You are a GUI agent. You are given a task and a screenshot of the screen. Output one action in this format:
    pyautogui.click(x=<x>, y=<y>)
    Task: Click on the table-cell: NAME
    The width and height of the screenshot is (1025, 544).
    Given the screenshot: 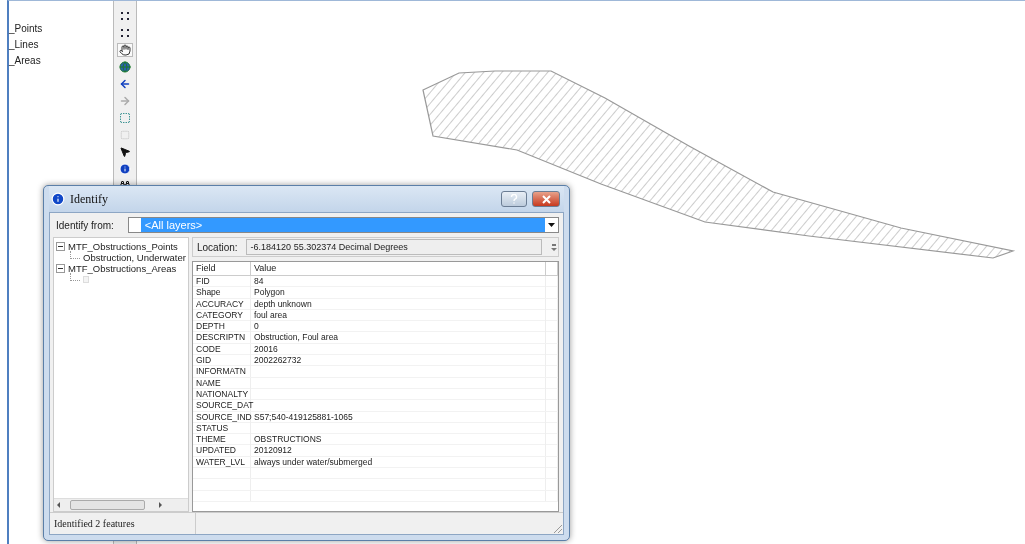 What is the action you would take?
    pyautogui.click(x=222, y=383)
    